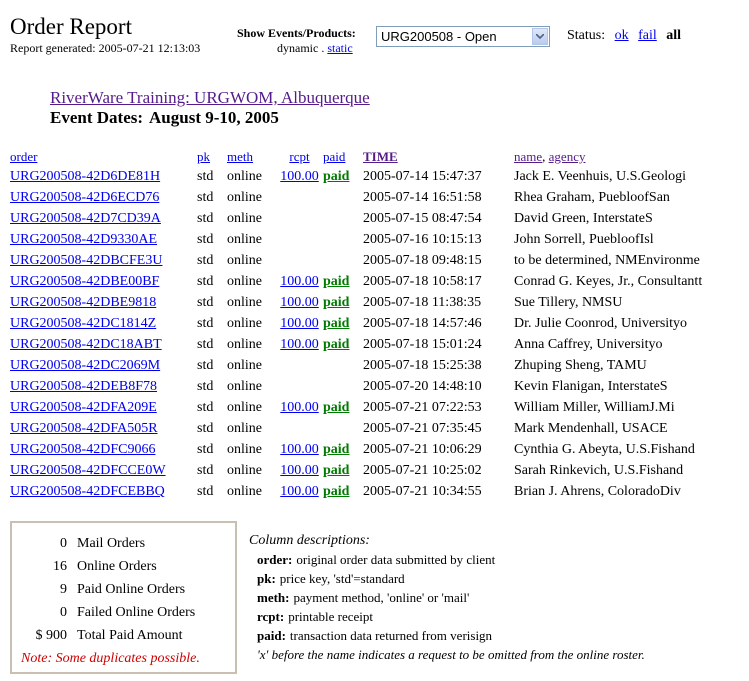  I want to click on sort-pk-link: pk, so click(203, 156).